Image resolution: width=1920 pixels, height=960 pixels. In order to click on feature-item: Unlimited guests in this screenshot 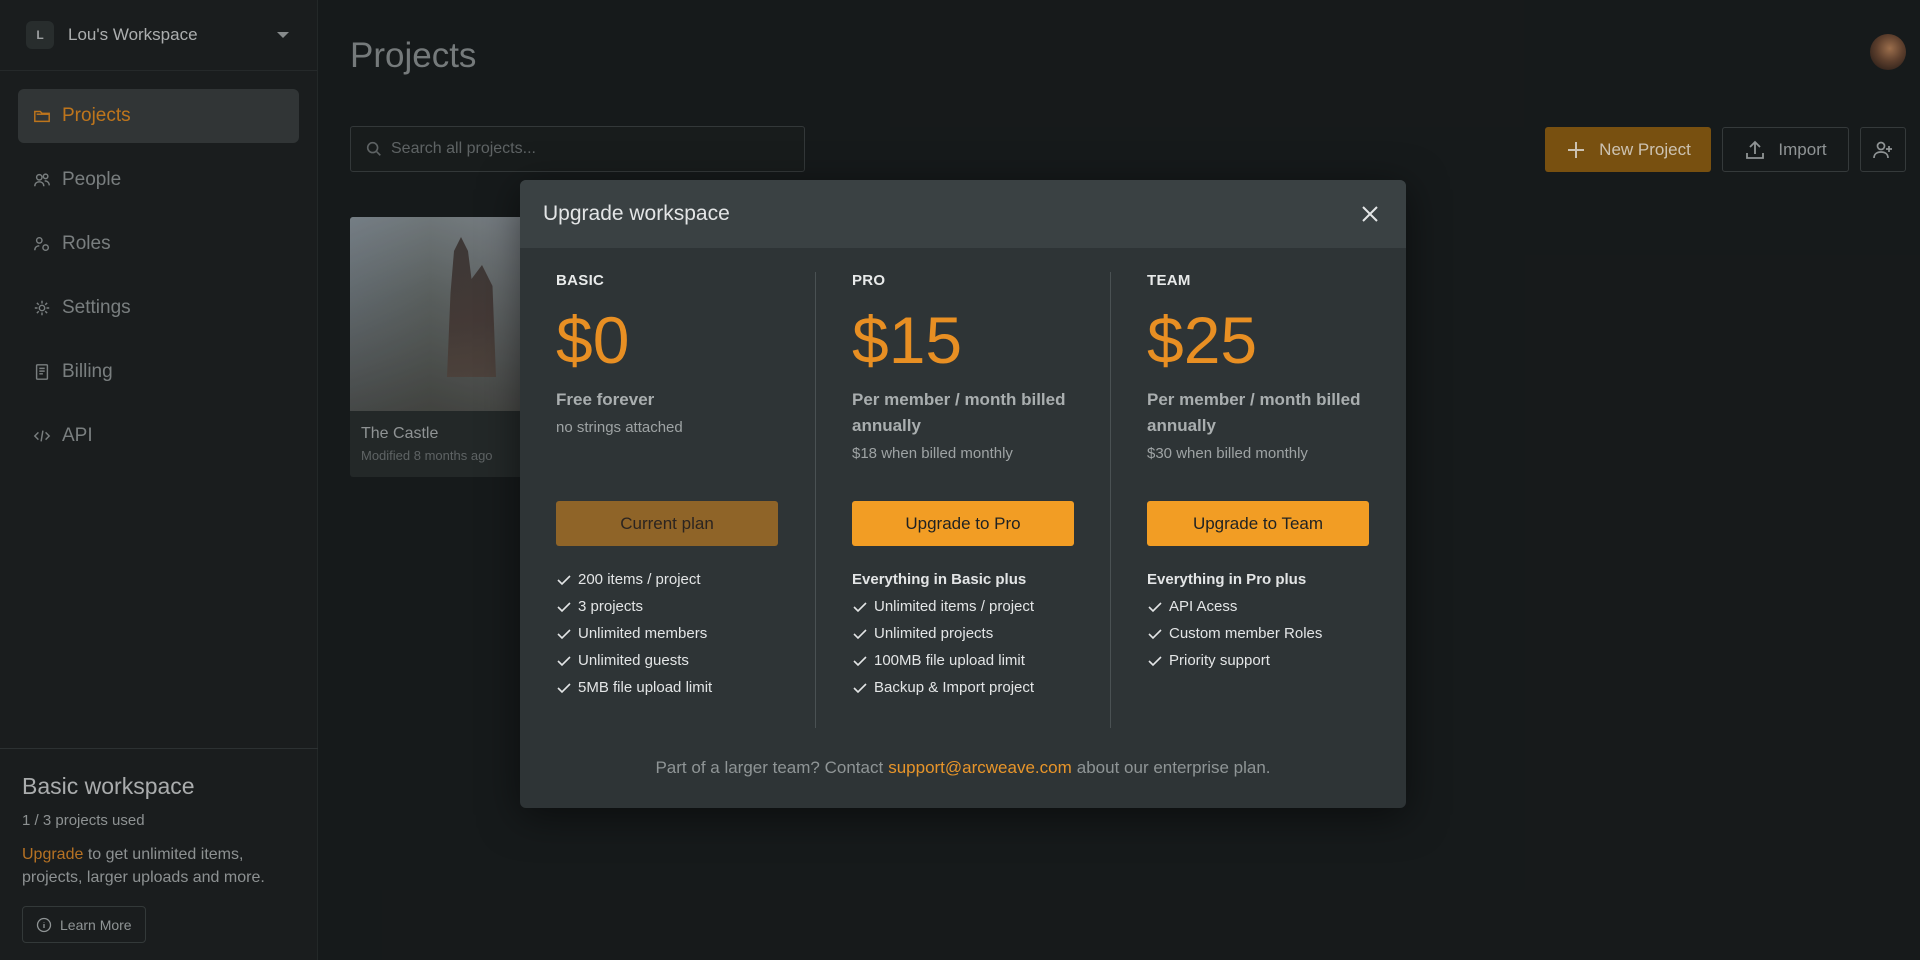, I will do `click(671, 660)`.